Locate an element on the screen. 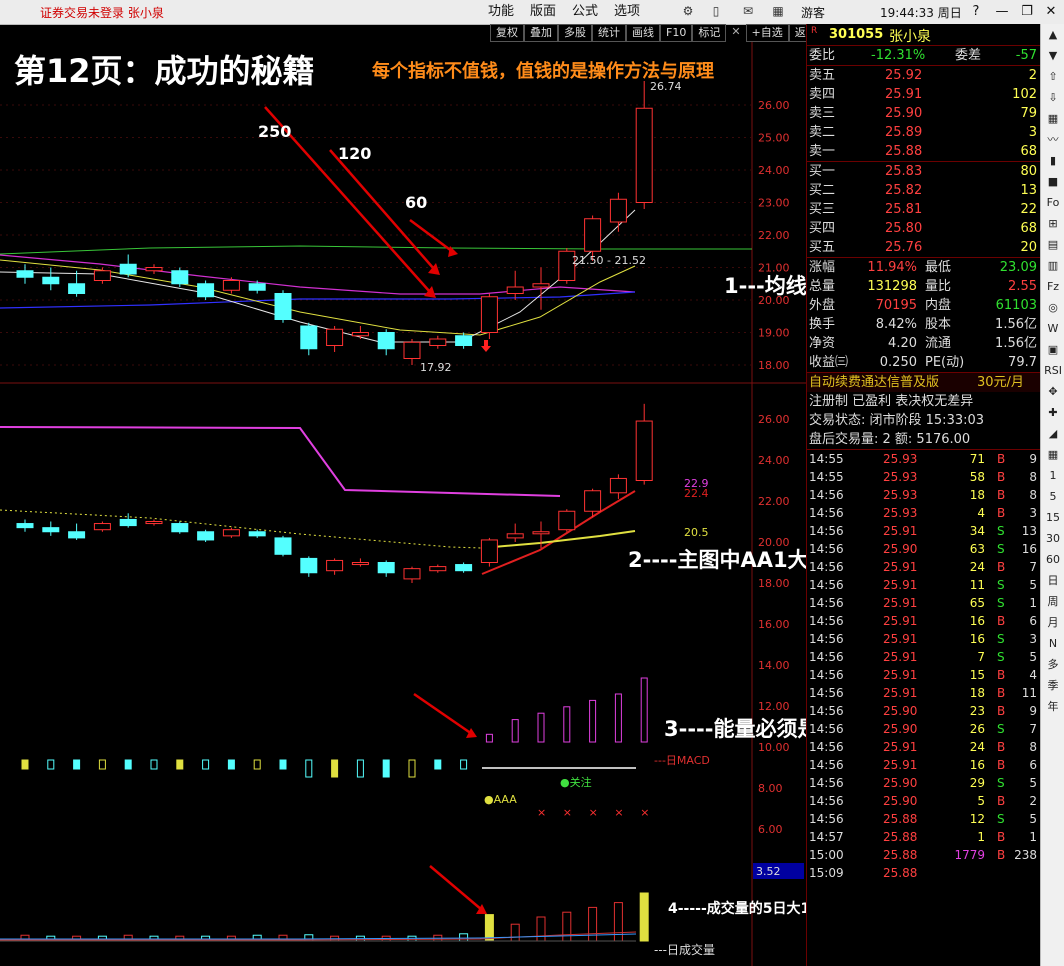 The image size is (1064, 966). sidebar-tool: 多 is located at coordinates (1052, 664).